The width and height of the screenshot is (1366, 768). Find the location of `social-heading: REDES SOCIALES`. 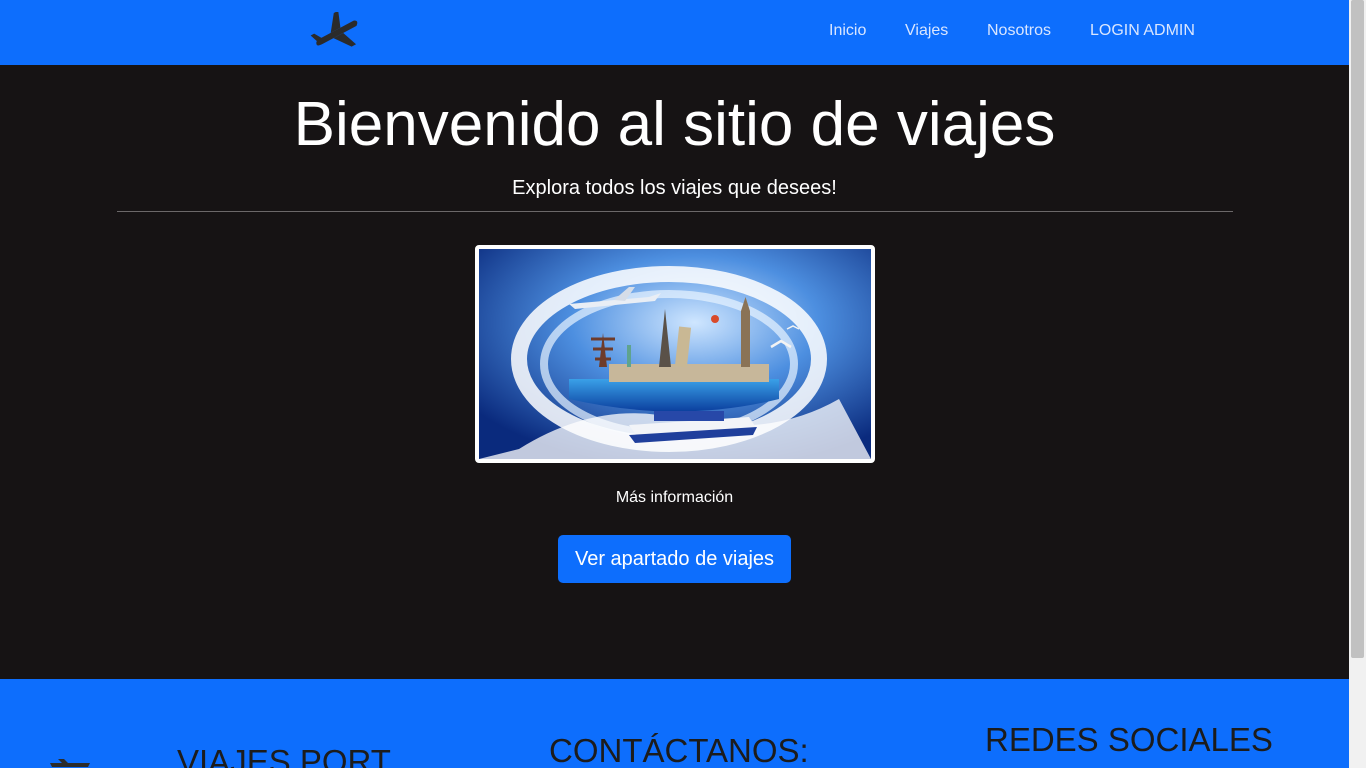

social-heading: REDES SOCIALES is located at coordinates (1129, 739).